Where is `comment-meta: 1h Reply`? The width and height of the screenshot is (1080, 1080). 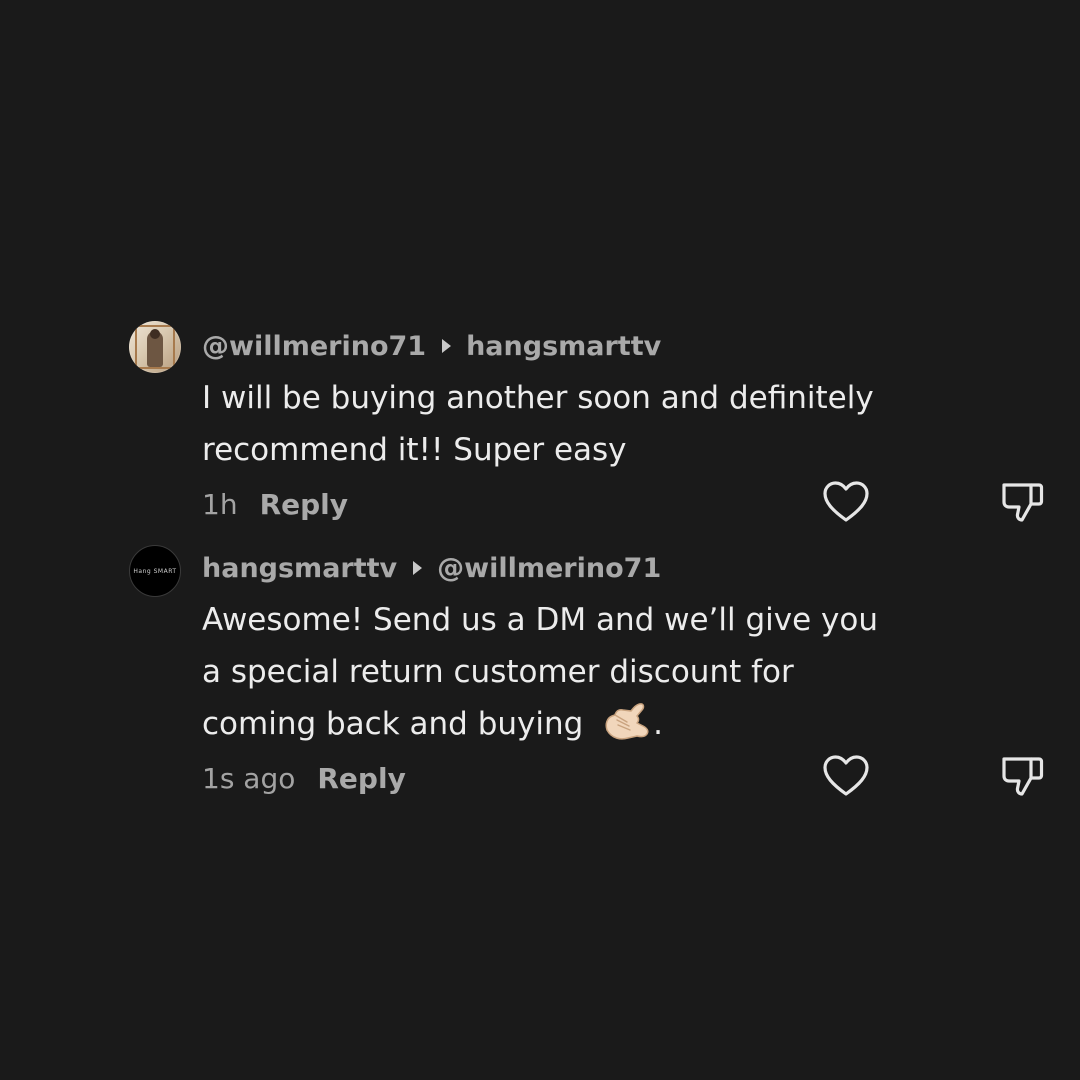 comment-meta: 1h Reply is located at coordinates (275, 504).